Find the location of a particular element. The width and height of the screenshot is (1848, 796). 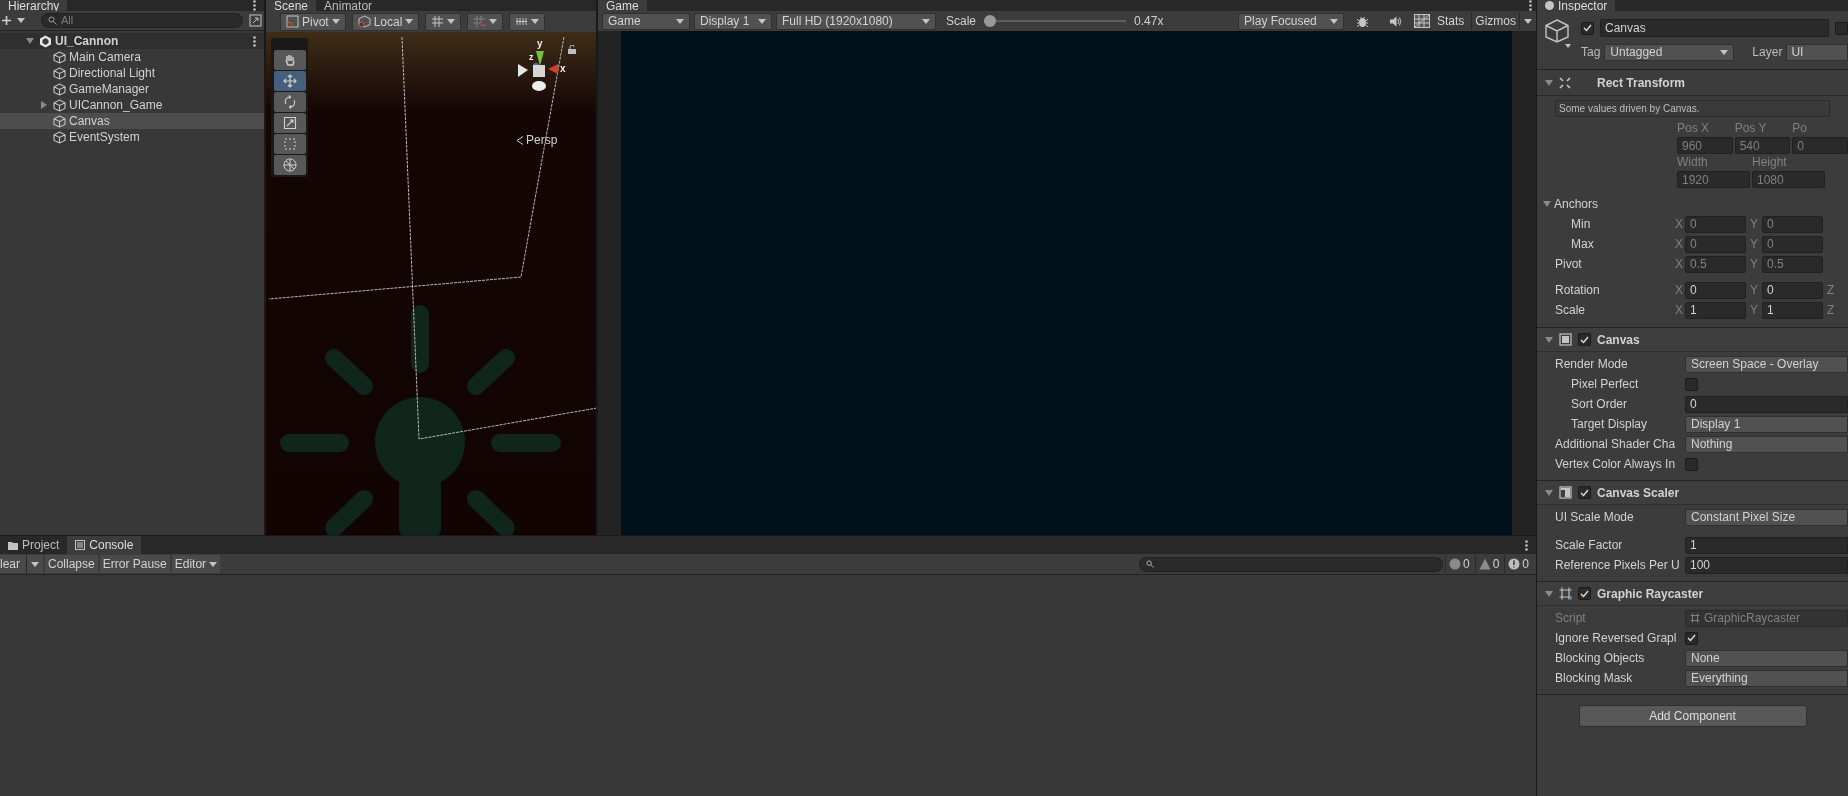

lock-icon is located at coordinates (572, 49).